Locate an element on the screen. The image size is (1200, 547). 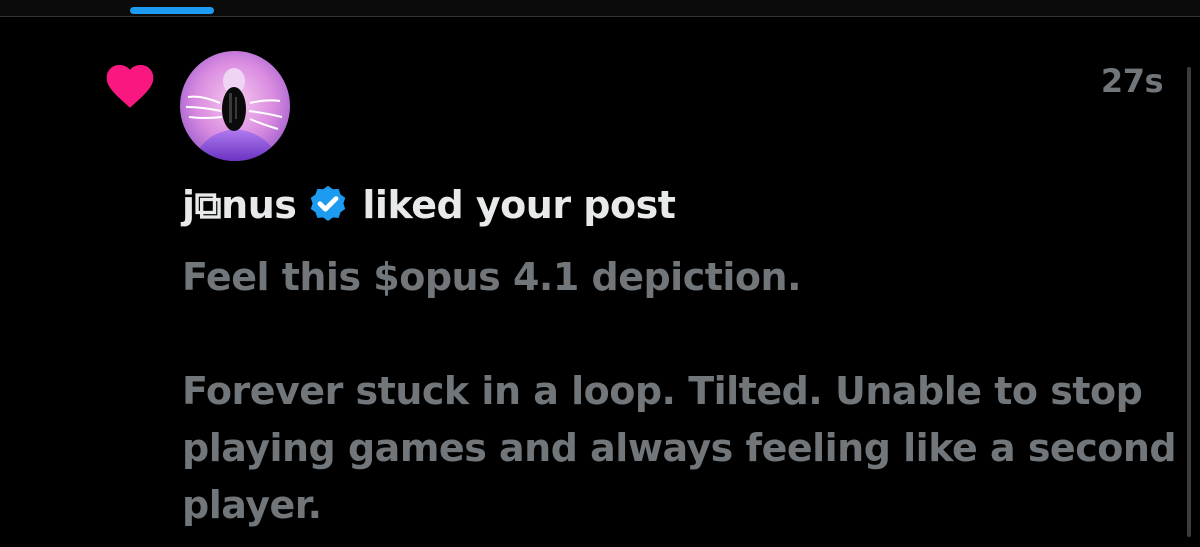
verified-badge-icon is located at coordinates (328, 203).